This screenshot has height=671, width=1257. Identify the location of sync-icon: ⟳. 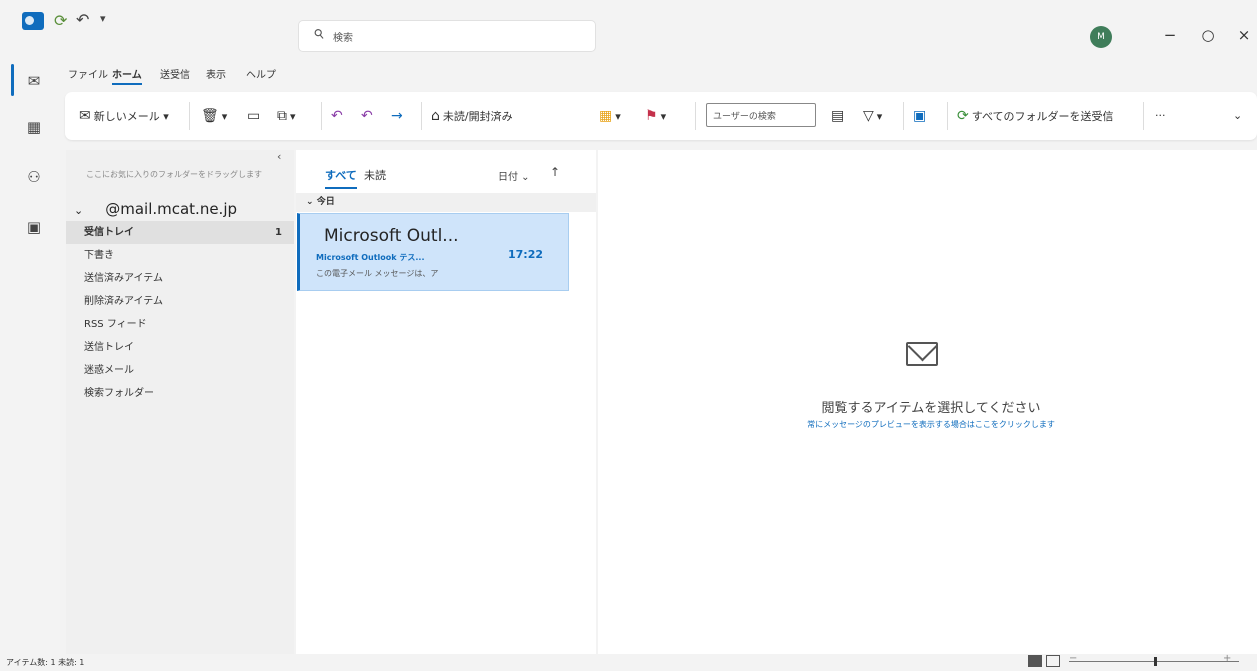
(60, 20).